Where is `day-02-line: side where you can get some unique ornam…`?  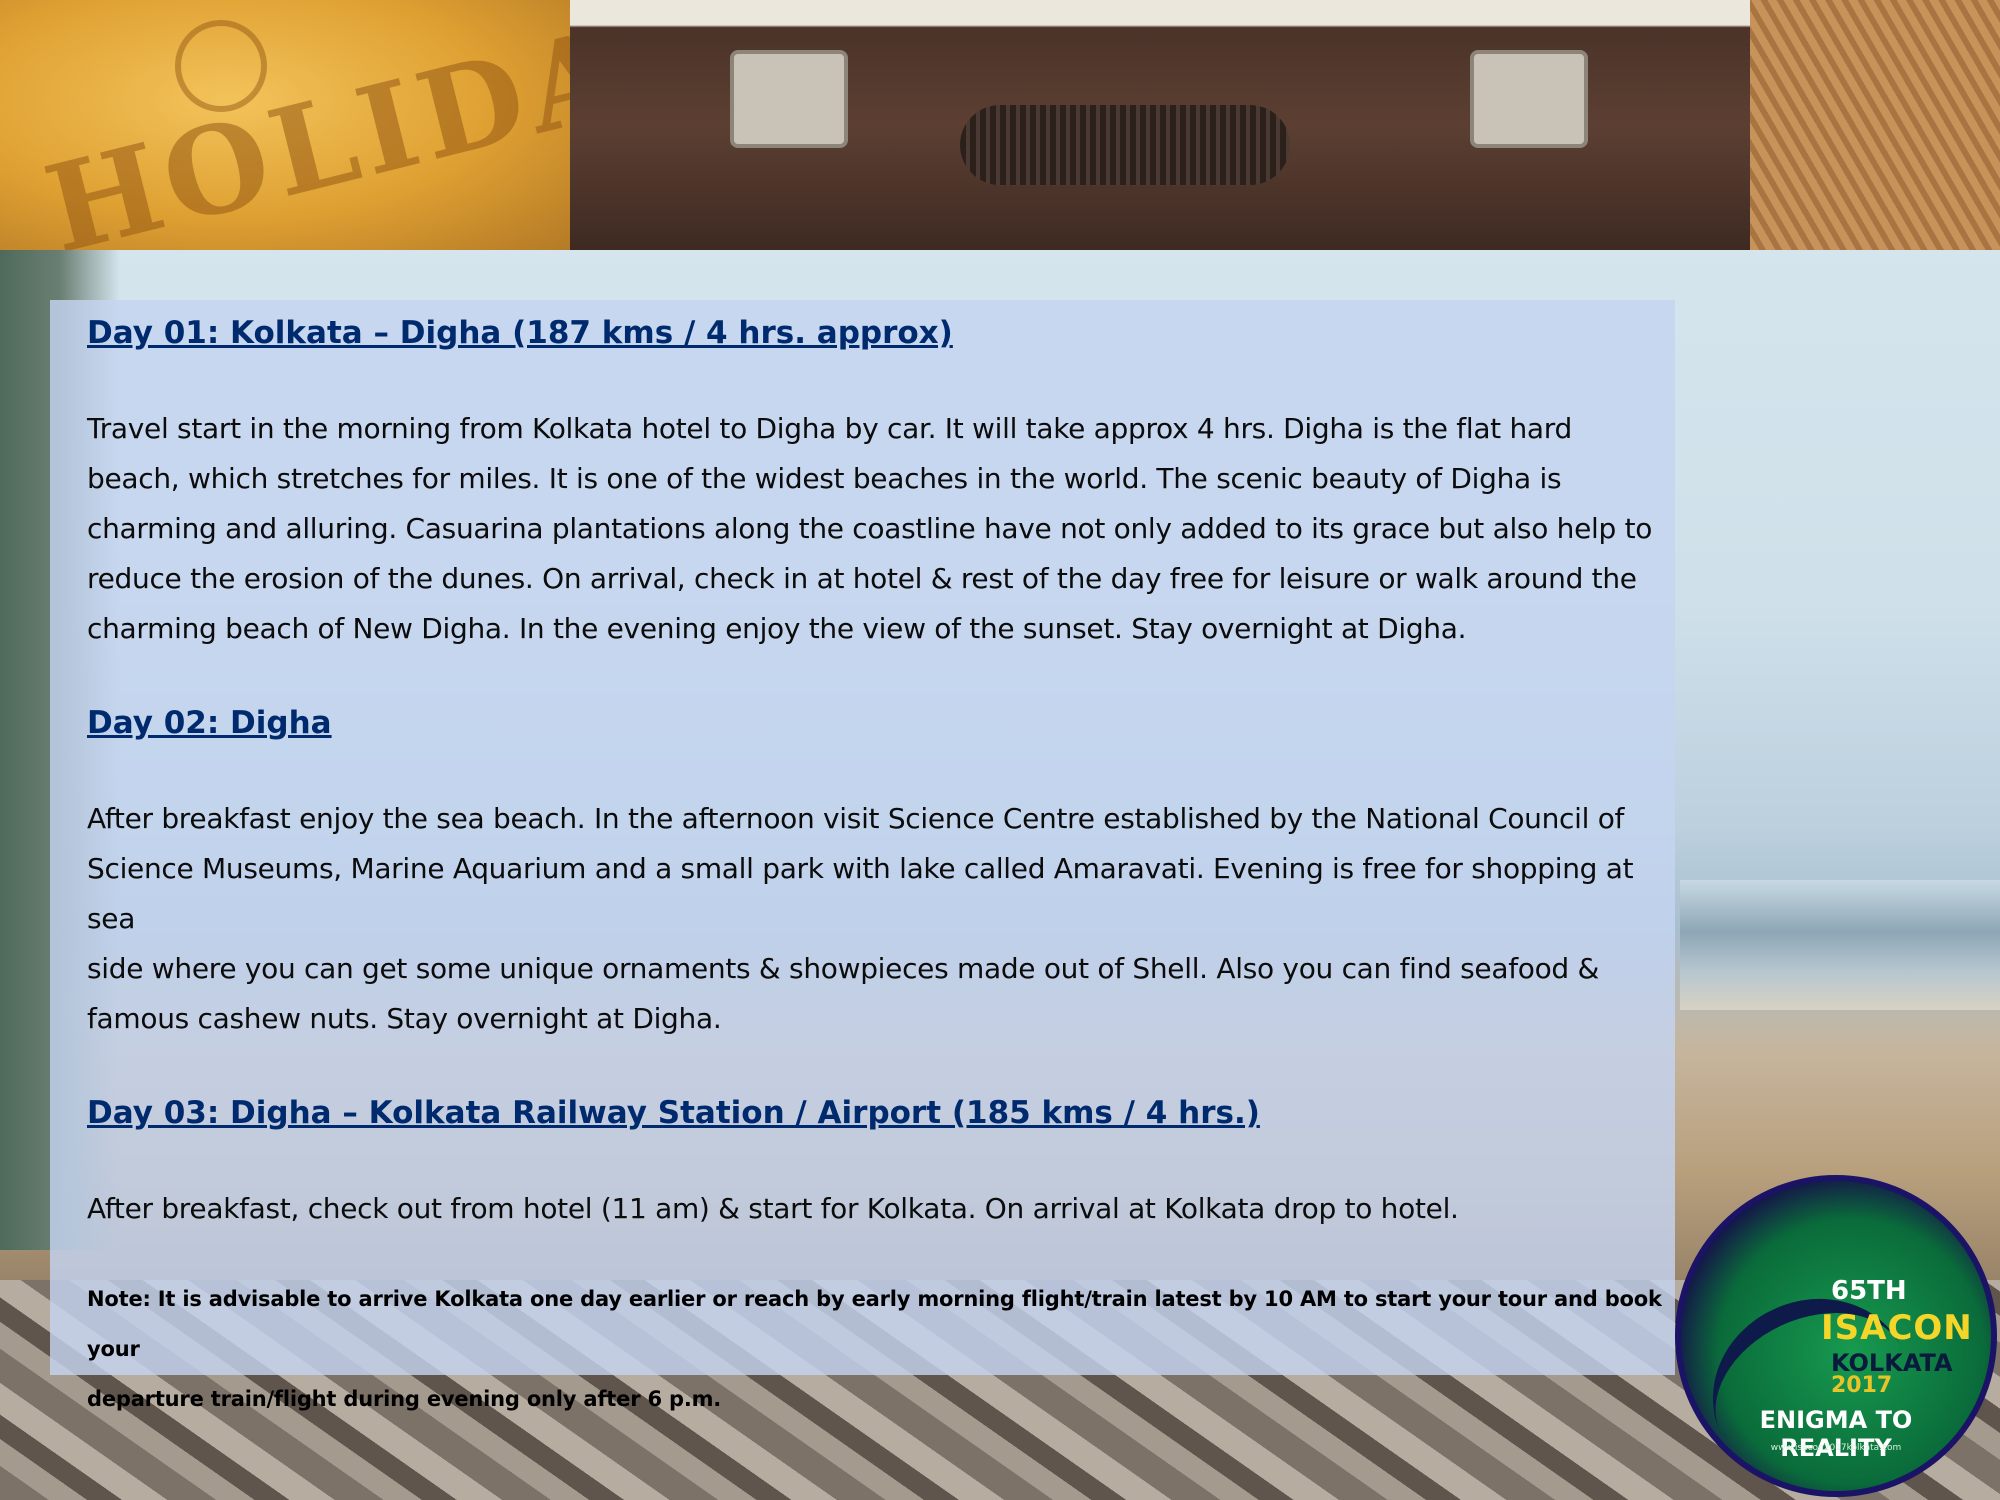 day-02-line: side where you can get some unique ornam… is located at coordinates (843, 968).